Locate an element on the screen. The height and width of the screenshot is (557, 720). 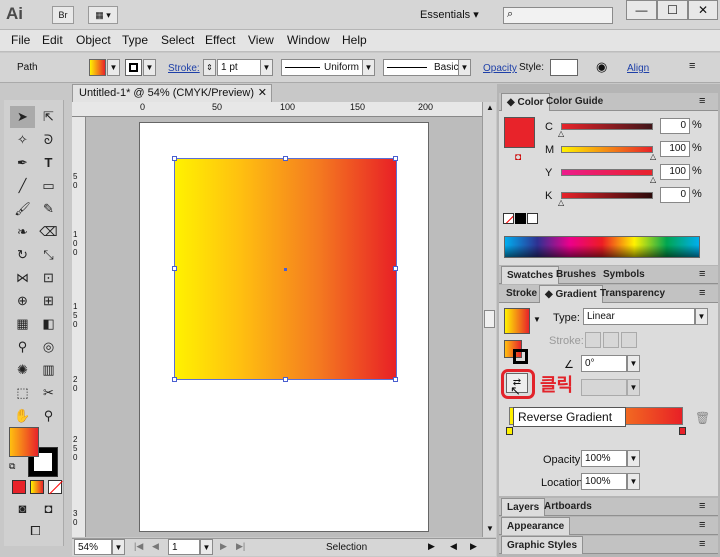
menu-type: Type is located at coordinates (135, 40).